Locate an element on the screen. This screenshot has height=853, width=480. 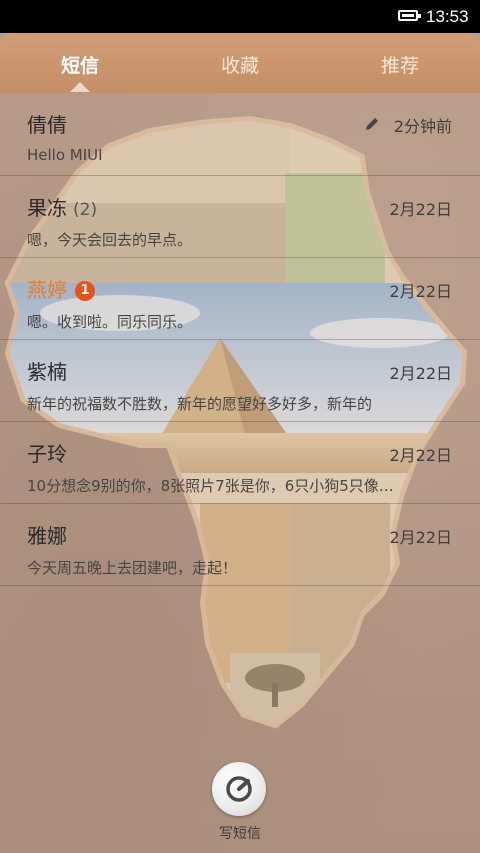
conversation-row: 紫楠 2月22日 新年的祝福数不胜数，新年的愿望好多好多，新年的 is located at coordinates (240, 381).